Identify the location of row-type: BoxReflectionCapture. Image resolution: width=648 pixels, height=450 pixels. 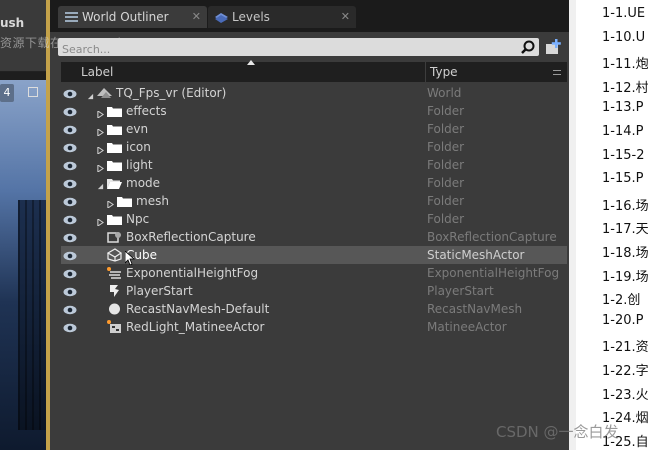
(492, 237).